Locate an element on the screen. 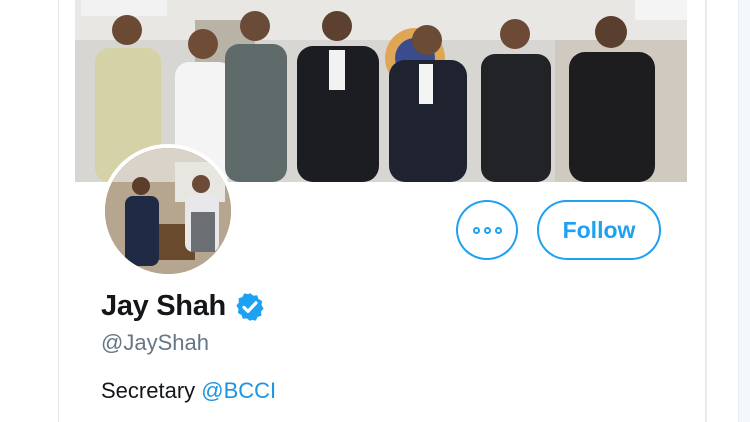 Image resolution: width=750 pixels, height=422 pixels. profile-bio: Secretary @BCCI is located at coordinates (188, 391).